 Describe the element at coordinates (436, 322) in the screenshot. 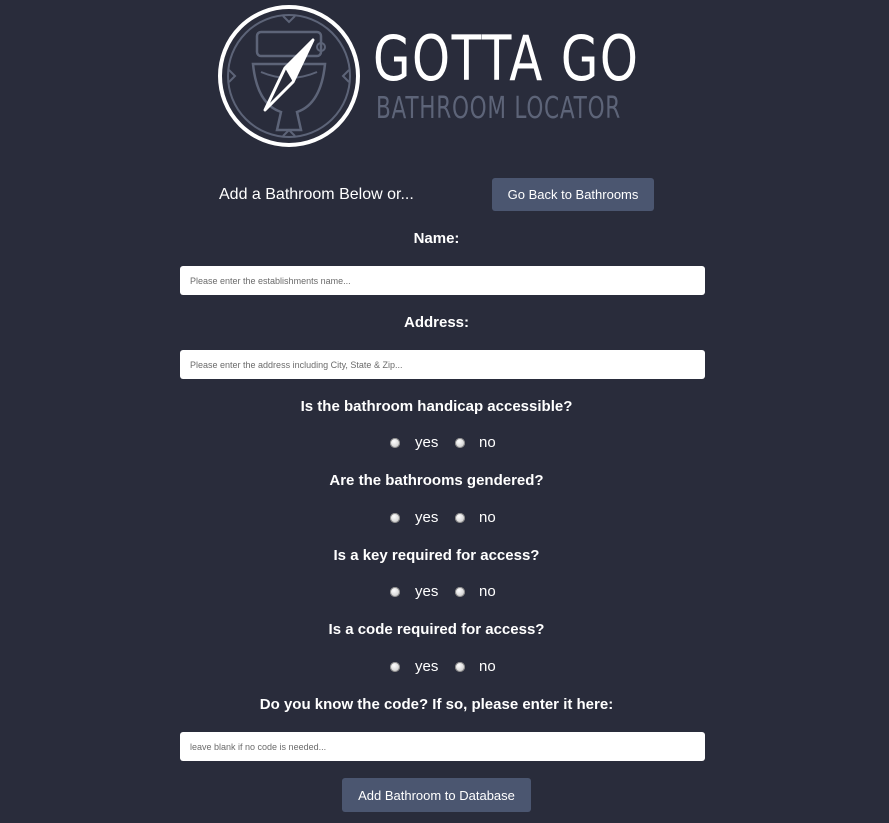

I see `address-label: Address:` at that location.